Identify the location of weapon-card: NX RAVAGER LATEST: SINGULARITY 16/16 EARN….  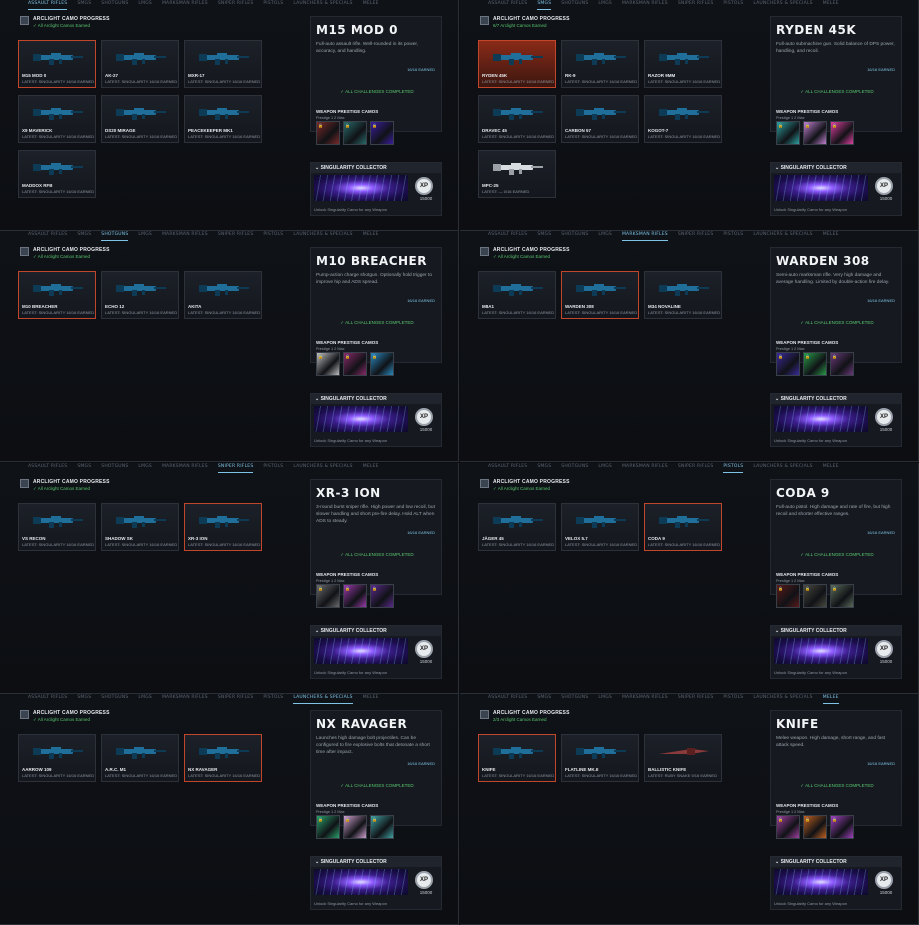
(223, 757).